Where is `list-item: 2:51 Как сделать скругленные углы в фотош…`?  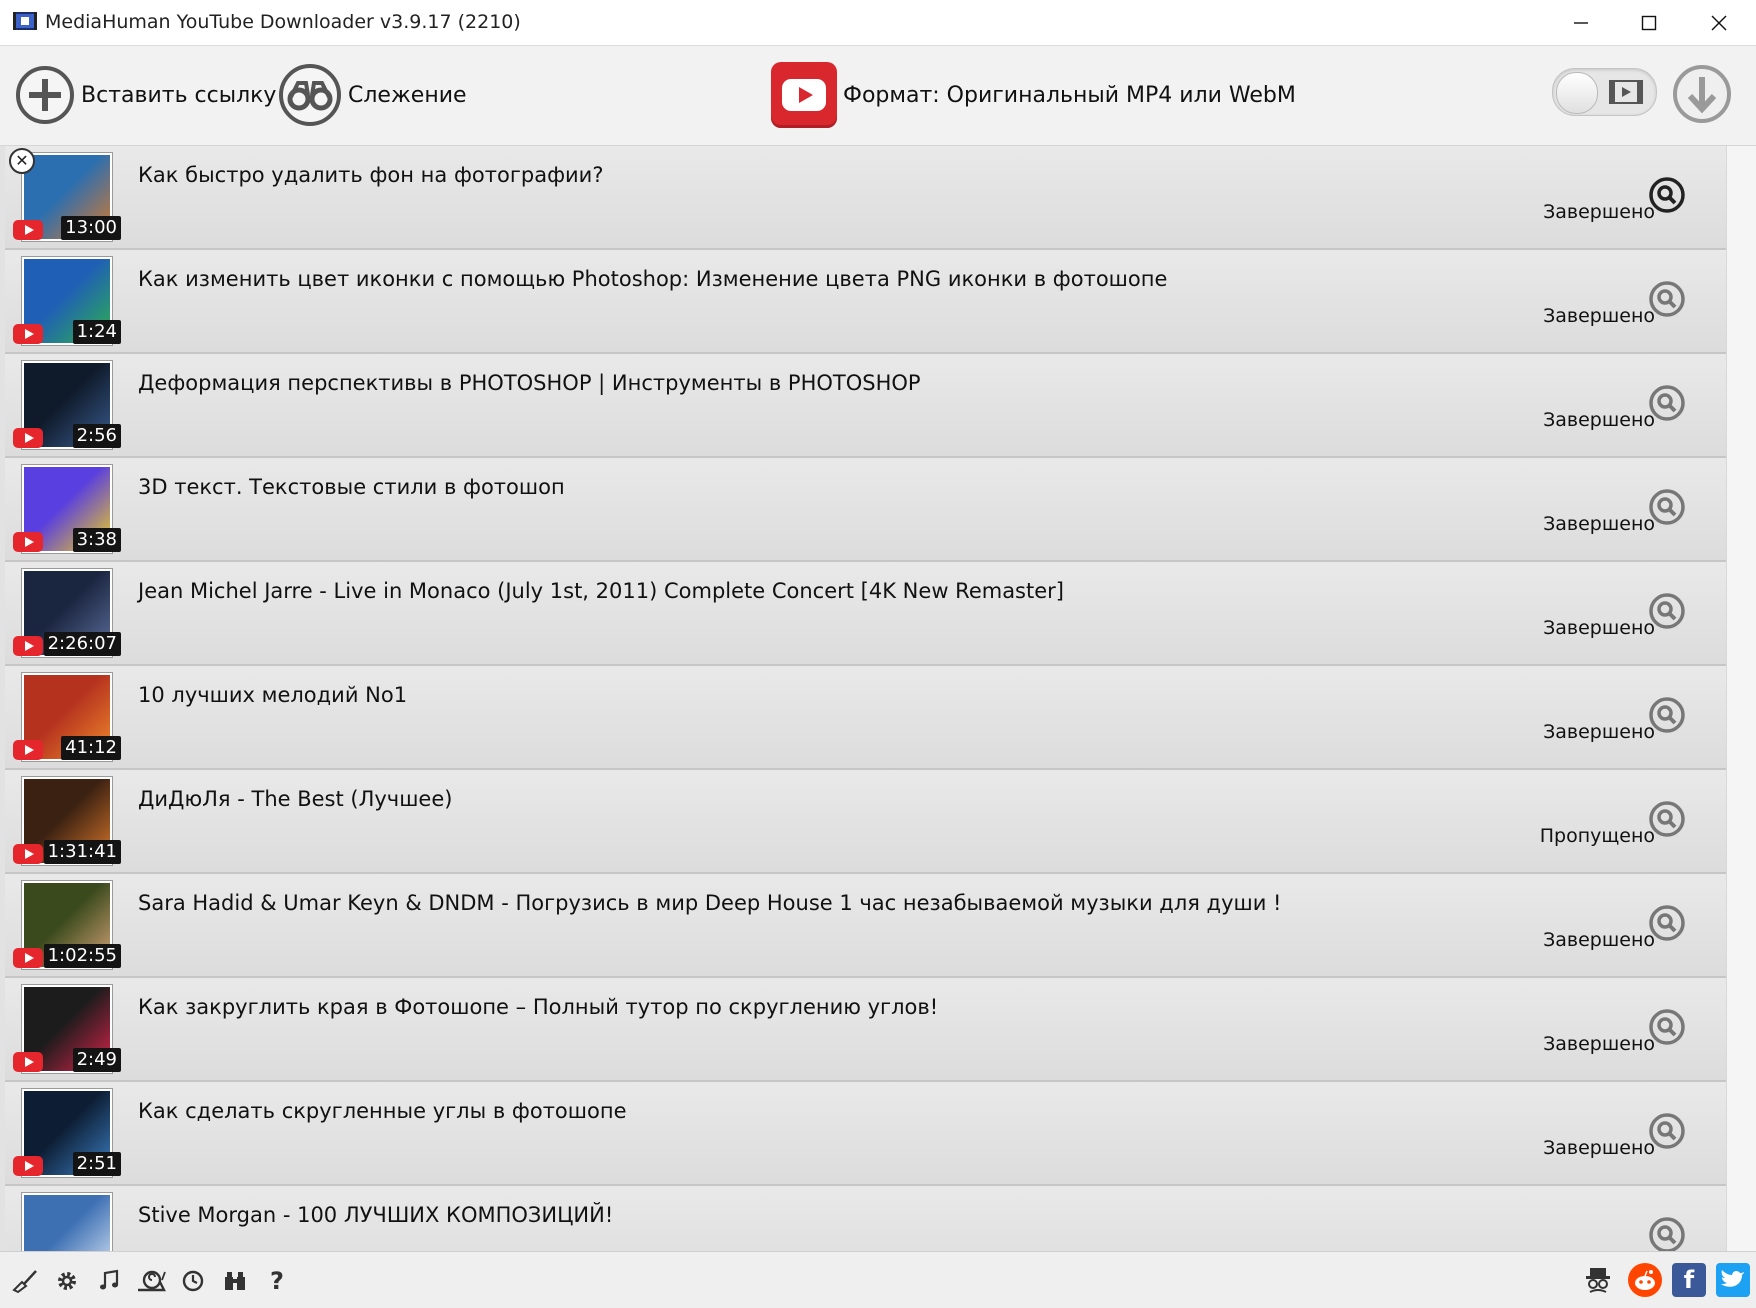
list-item: 2:51 Как сделать скругленные углы в фотош… is located at coordinates (865, 1134).